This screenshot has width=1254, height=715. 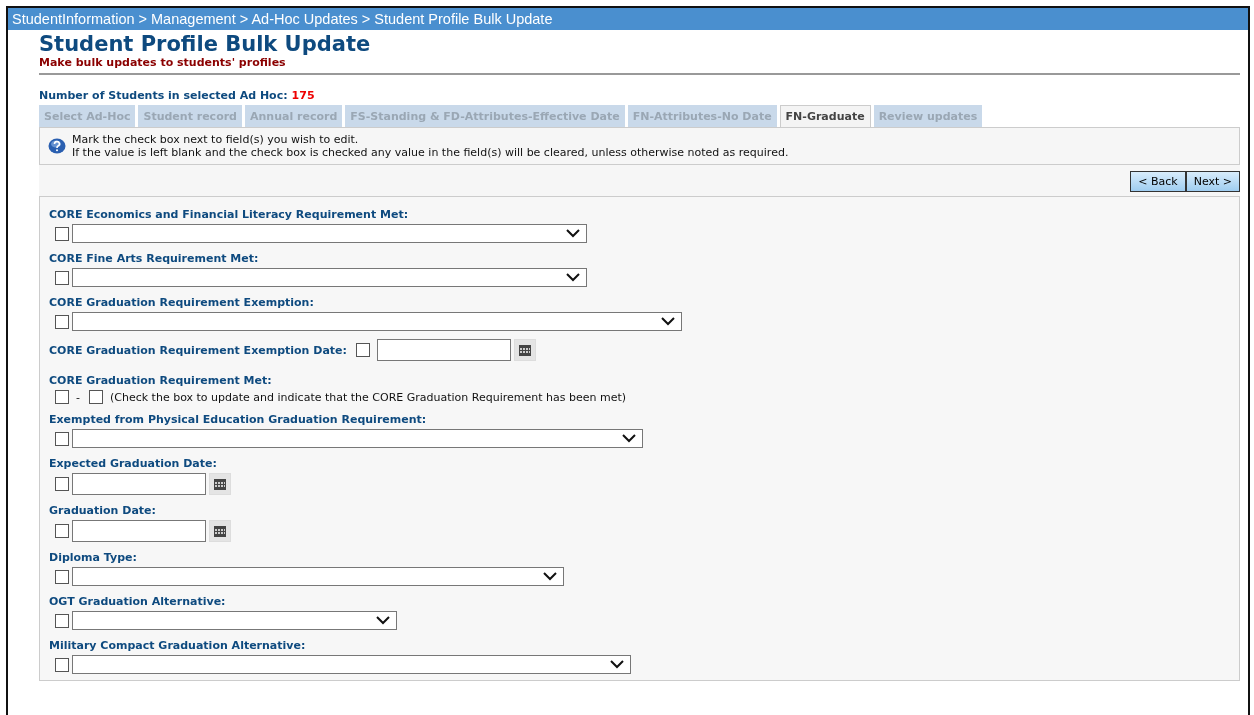 What do you see at coordinates (628, 19) in the screenshot?
I see `breadcrumb: StudentInformation > Management > Ad-Hoc Updates > Student Profile Bulk Update` at bounding box center [628, 19].